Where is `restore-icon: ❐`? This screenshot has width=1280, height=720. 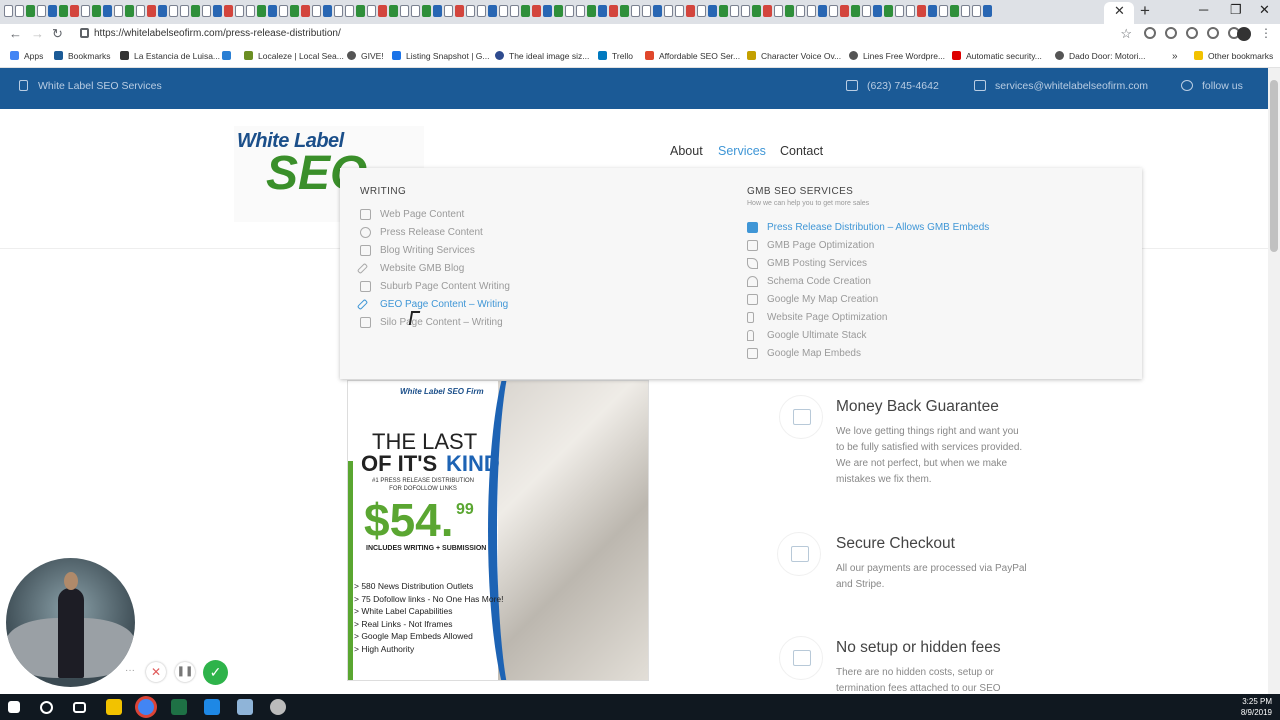 restore-icon: ❐ is located at coordinates (1236, 10).